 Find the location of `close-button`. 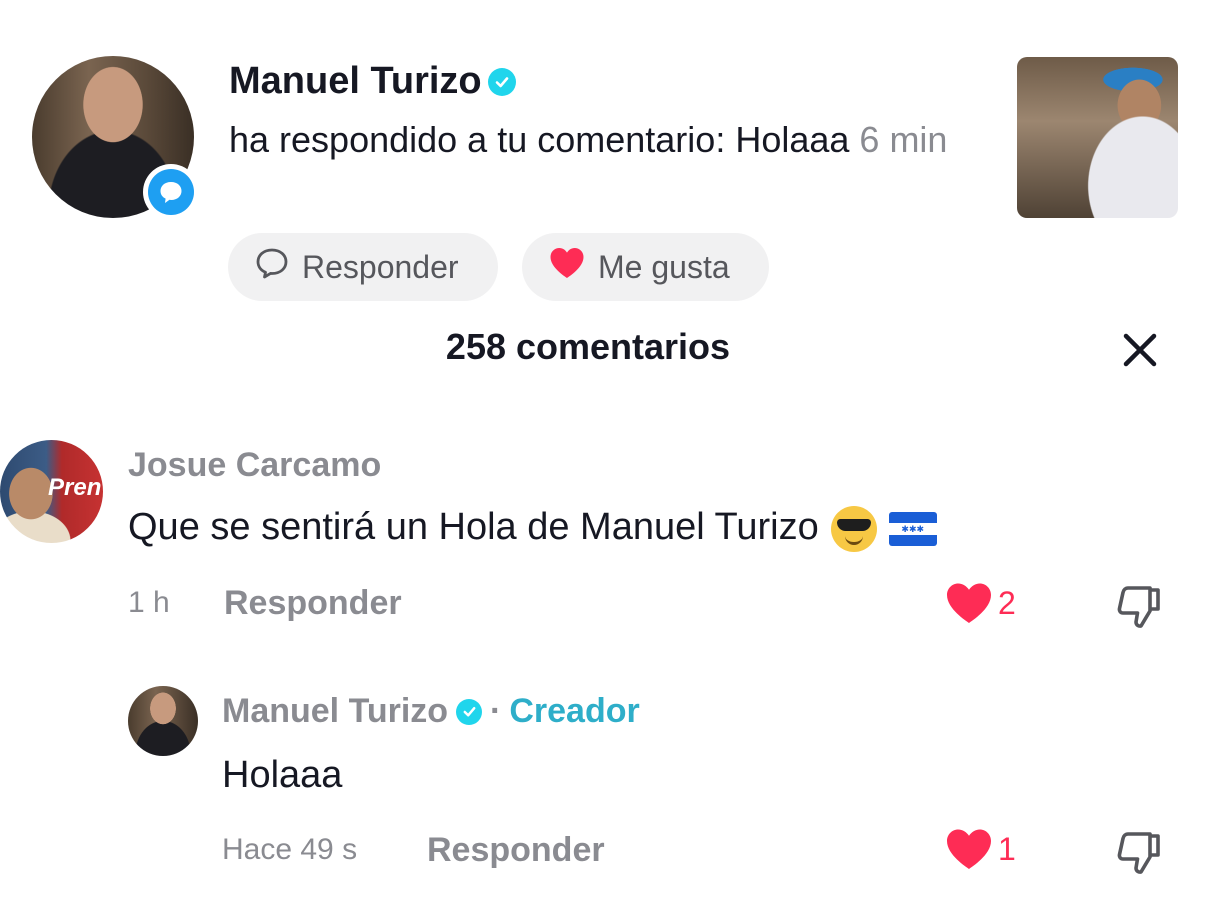

close-button is located at coordinates (1140, 350).